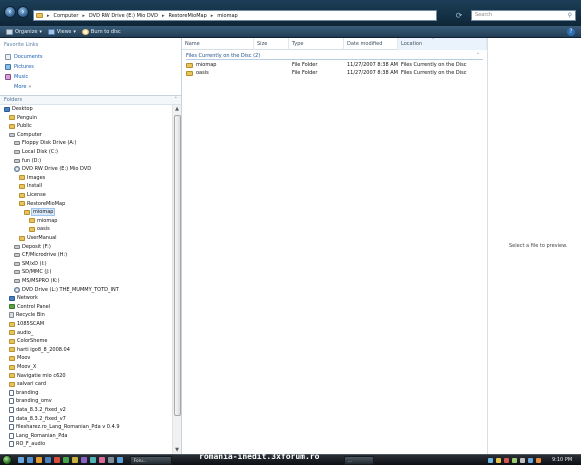 The width and height of the screenshot is (581, 465). I want to click on tree-item: branding, so click(23, 393).